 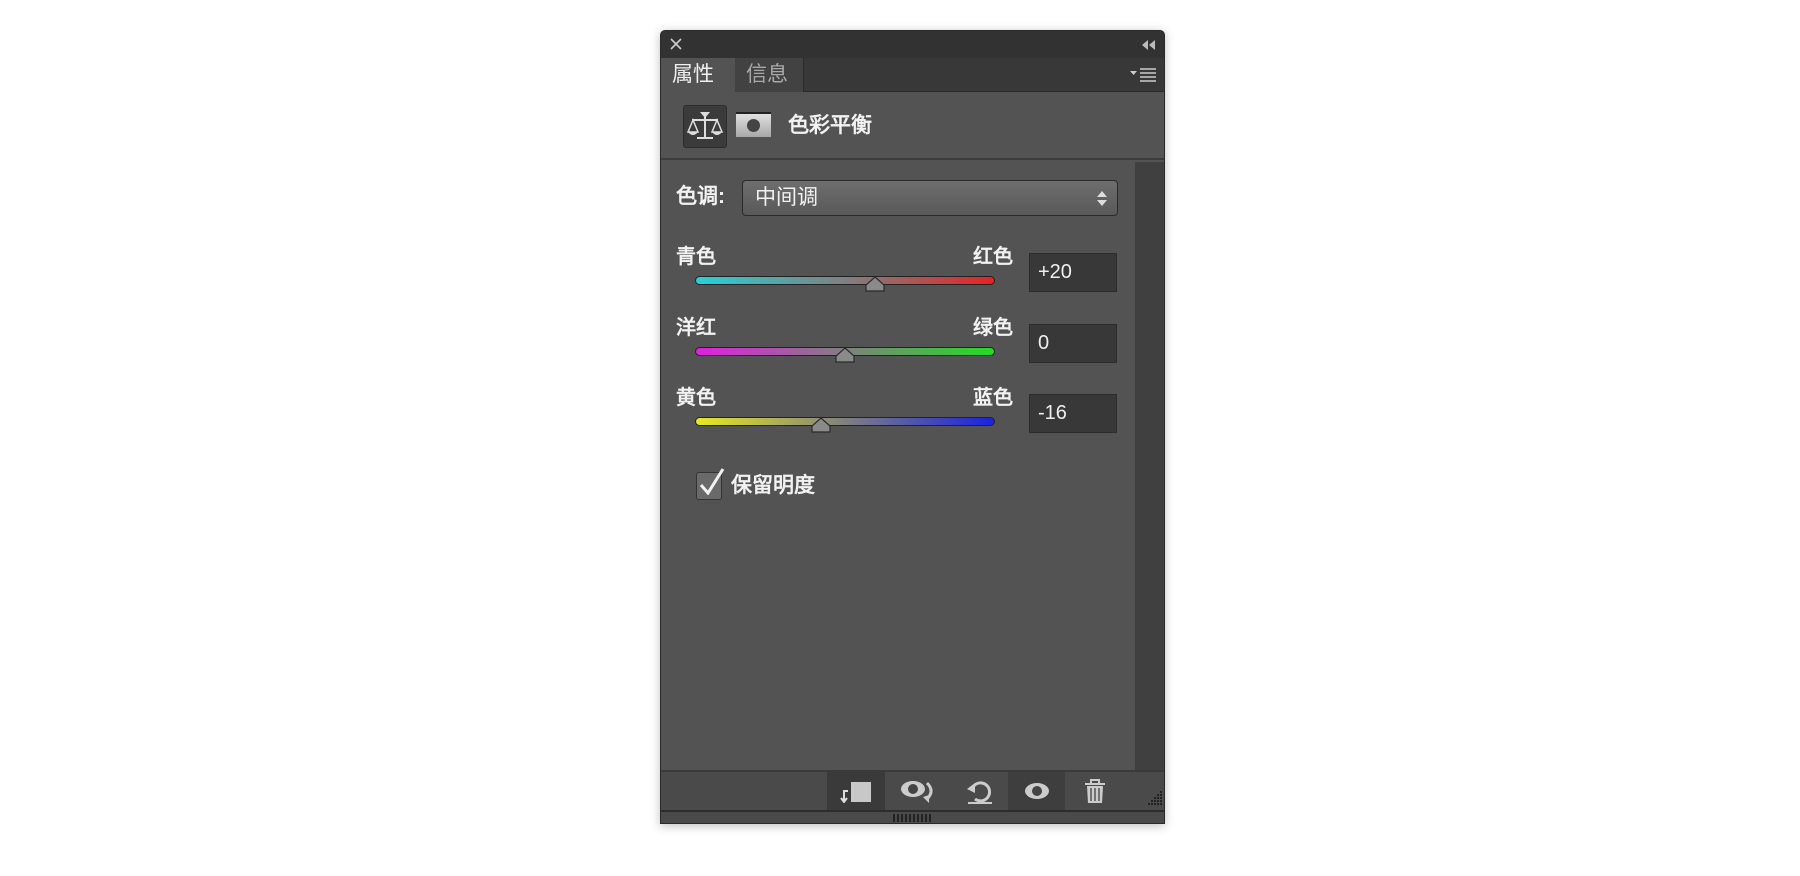 I want to click on color-balance-icon, so click(x=705, y=126).